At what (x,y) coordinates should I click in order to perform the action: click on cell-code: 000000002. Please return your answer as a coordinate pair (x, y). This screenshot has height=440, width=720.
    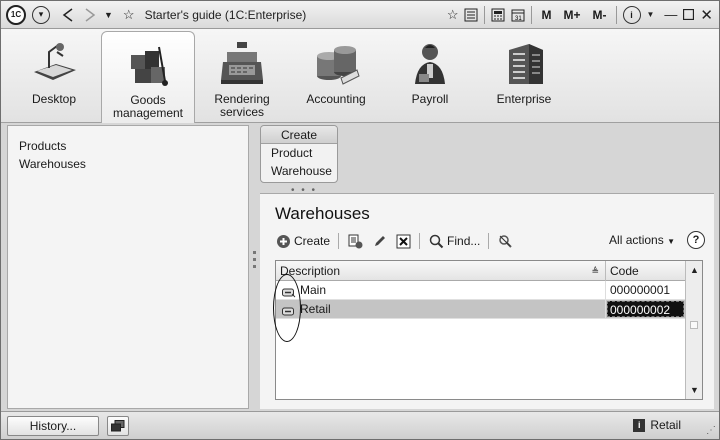
    Looking at the image, I should click on (646, 309).